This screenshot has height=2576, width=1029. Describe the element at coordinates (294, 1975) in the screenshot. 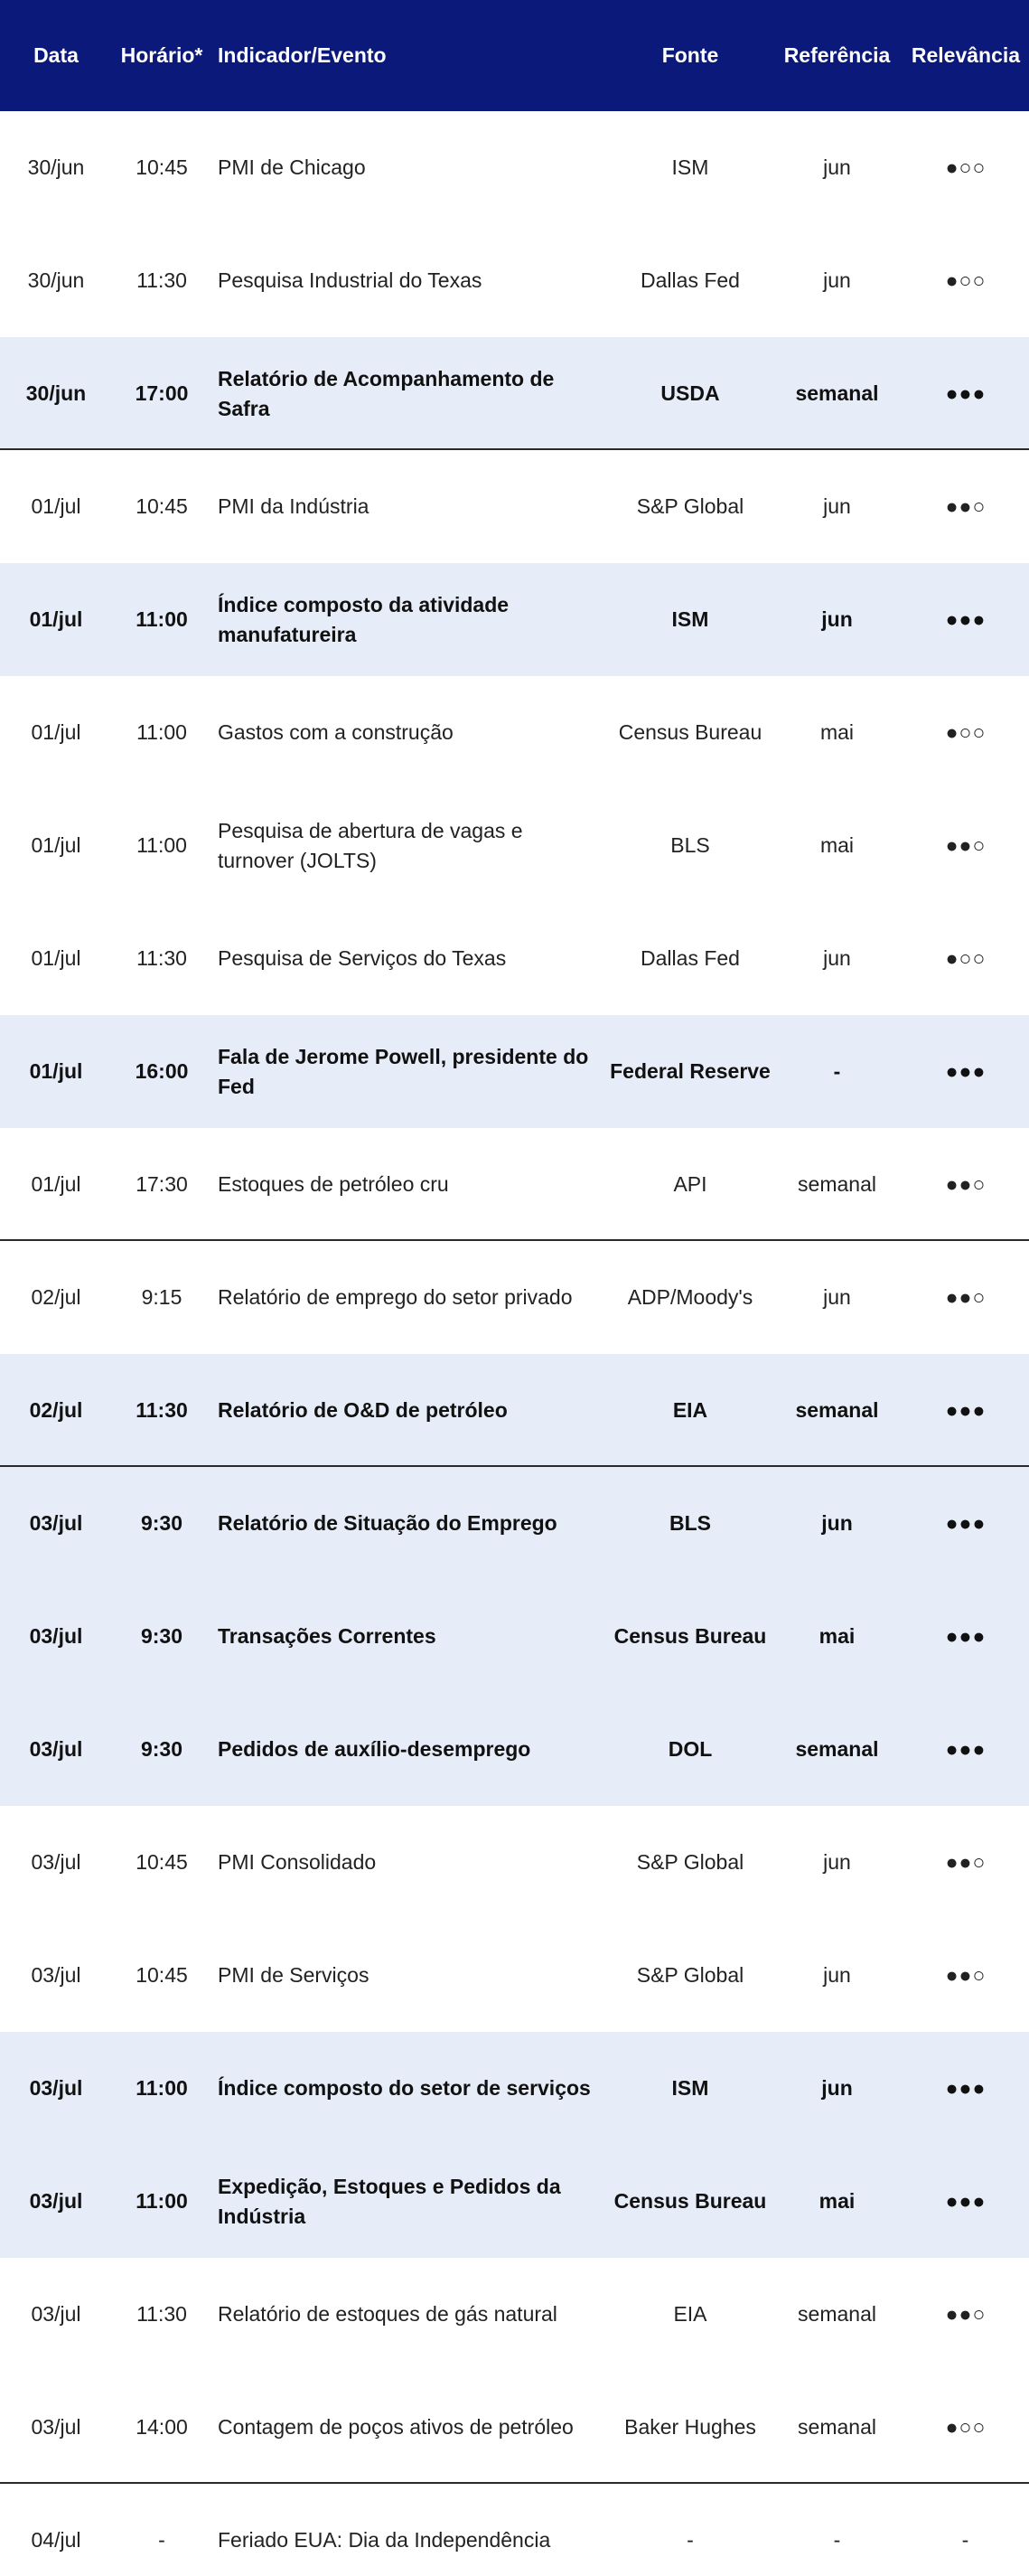

I see `cell-event: PMI de Serviços` at that location.